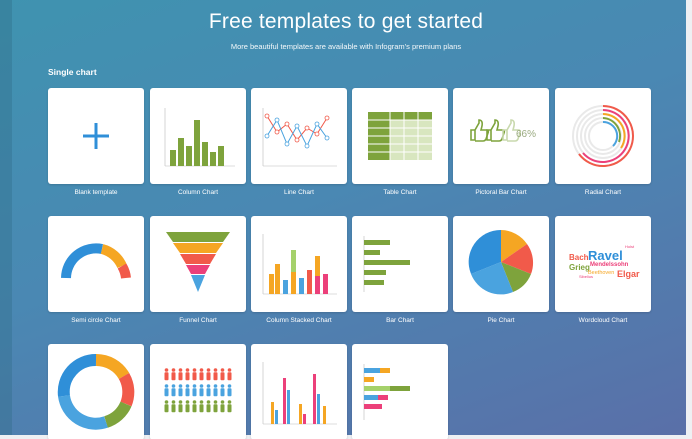 Image resolution: width=692 pixels, height=439 pixels. Describe the element at coordinates (96, 261) in the screenshot. I see `semi-circle-chart-icon` at that location.